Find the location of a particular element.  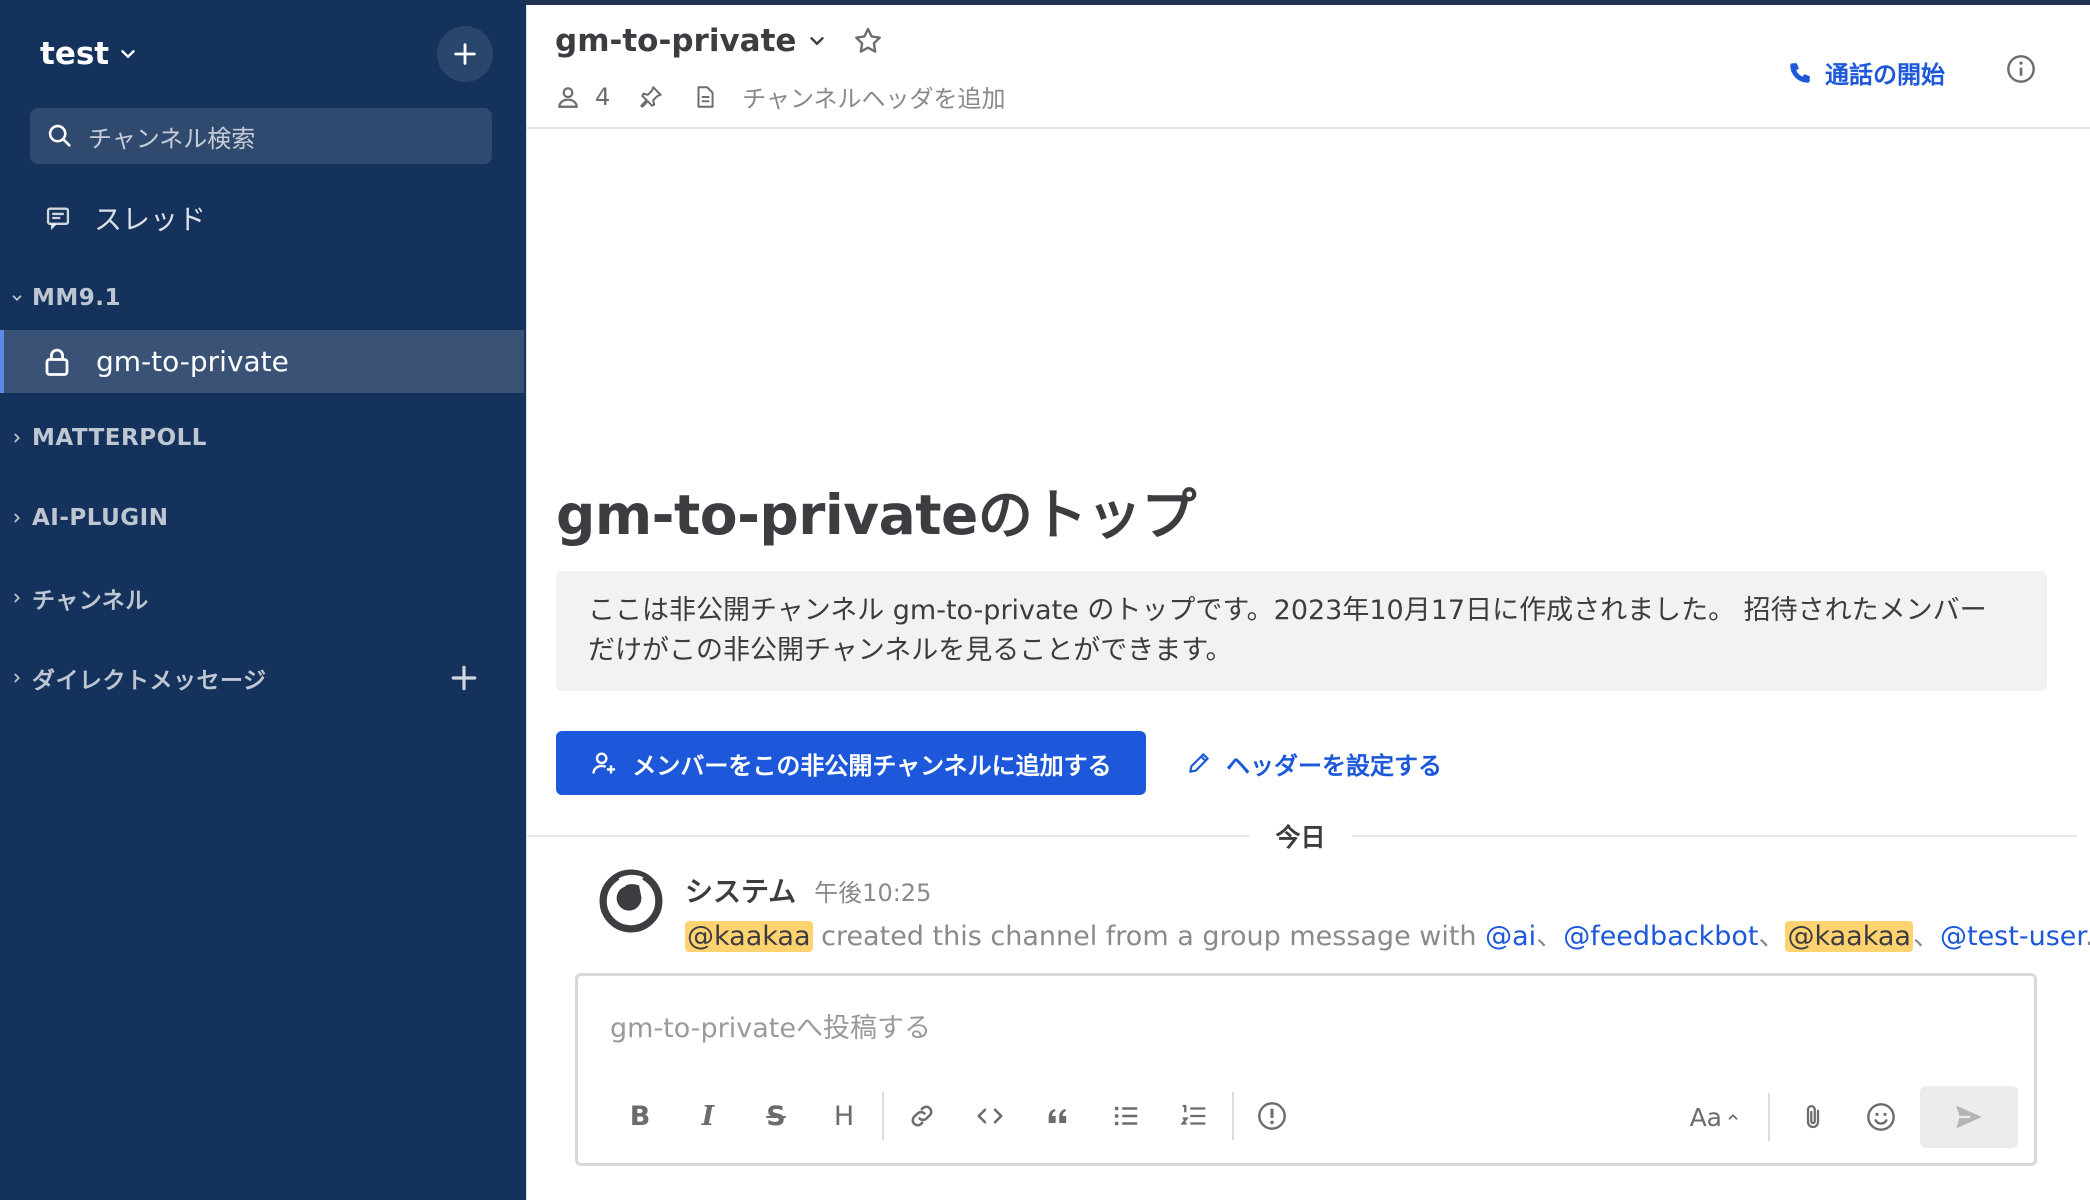

quote-icon is located at coordinates (1057, 1116).